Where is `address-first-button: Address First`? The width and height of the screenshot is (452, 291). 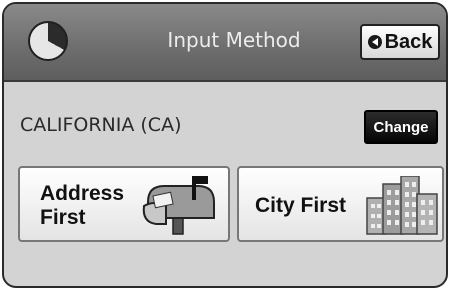 address-first-button: Address First is located at coordinates (124, 204).